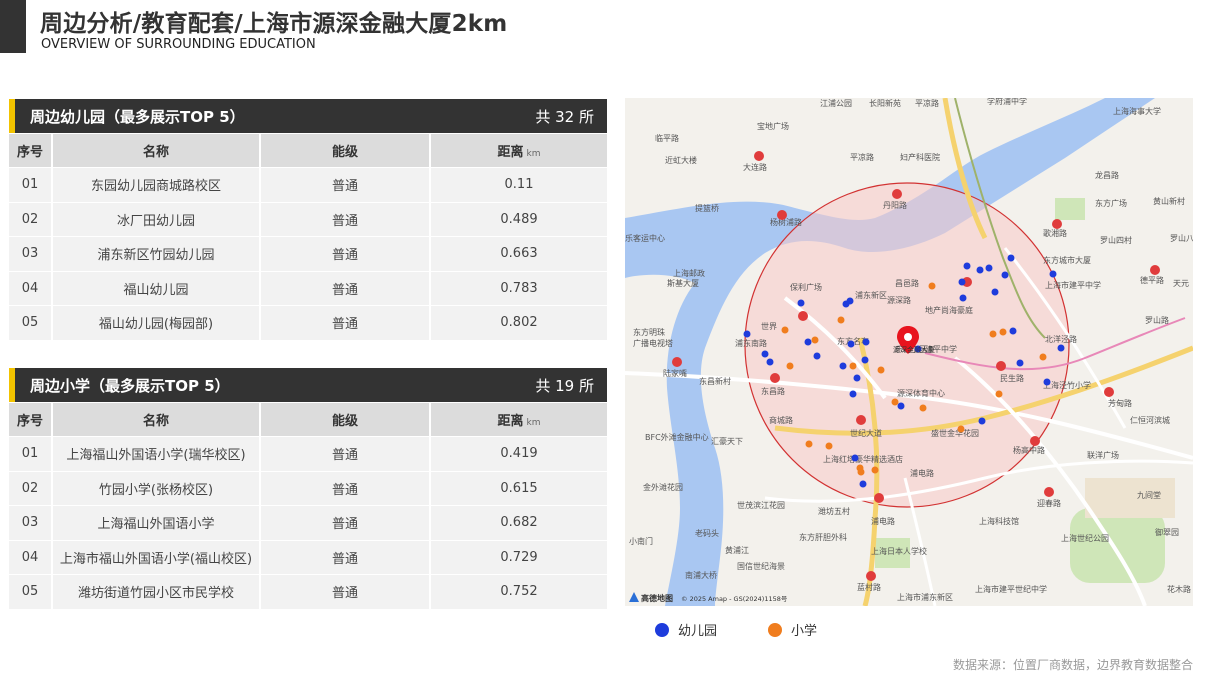 The height and width of the screenshot is (688, 1205). What do you see at coordinates (308, 385) in the screenshot?
I see `primary-panel-header: 周边小学（最多展示TOP 5） 共 19 所` at bounding box center [308, 385].